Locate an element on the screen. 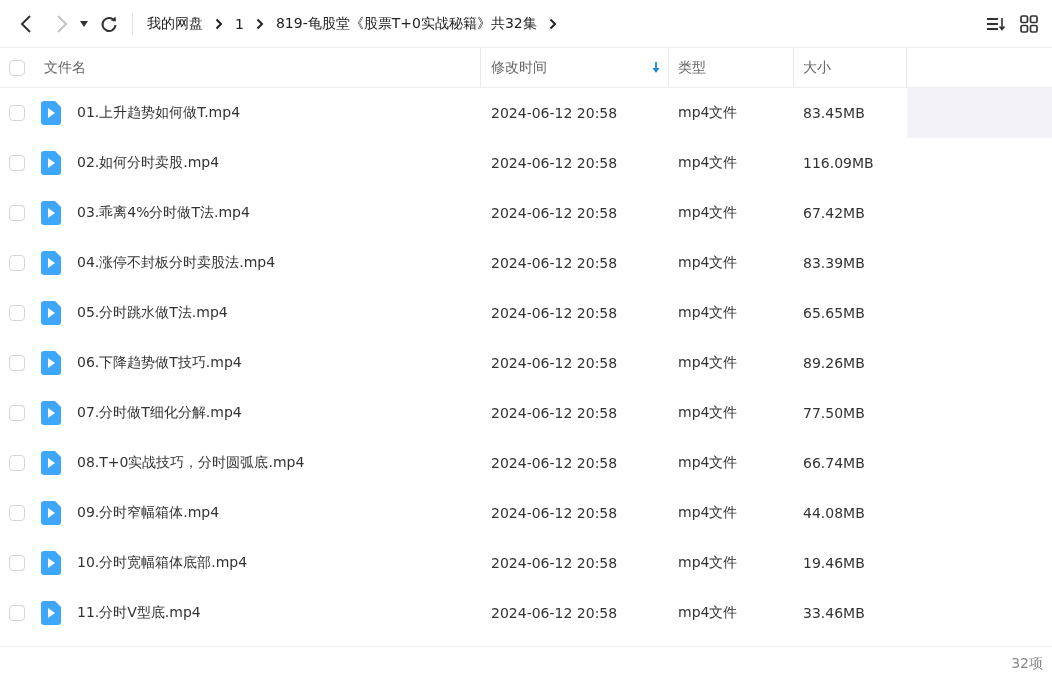 This screenshot has width=1052, height=680. table-row: 10.分时宽幅箱体底部.mp4 2024-06-12 20:58 mp4文件 19.46MB is located at coordinates (526, 563).